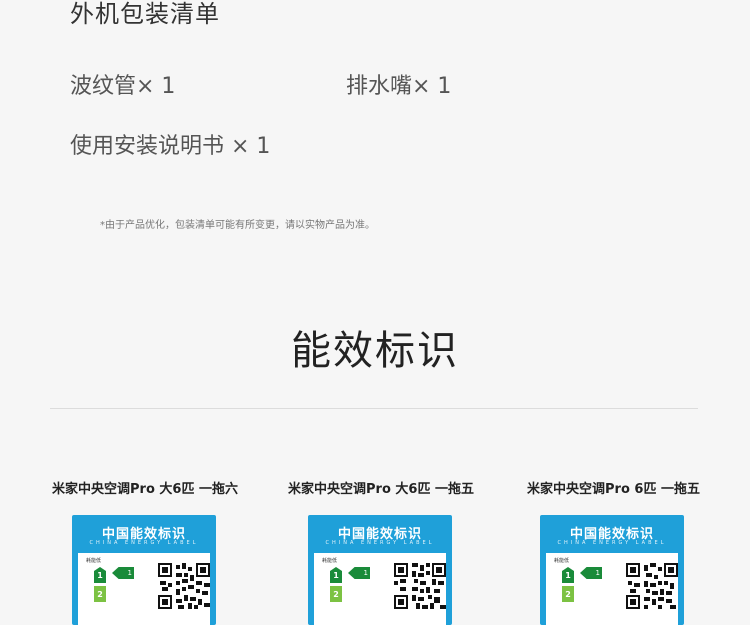 The image size is (750, 625). What do you see at coordinates (381, 489) in the screenshot?
I see `model-name-2: 米家中央空调Pro 大6匹 一拖五` at bounding box center [381, 489].